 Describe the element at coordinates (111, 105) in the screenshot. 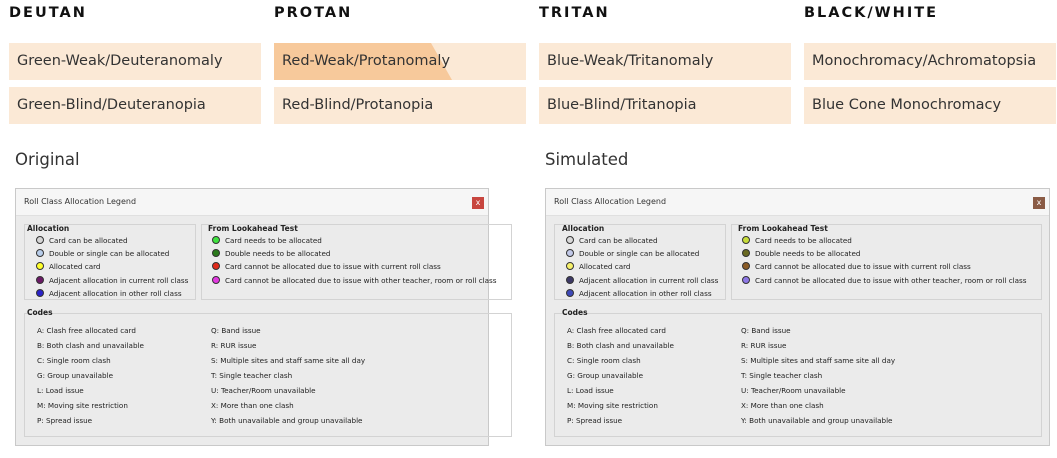

I see `option-label: Green-Blind/Deuteranopia` at that location.